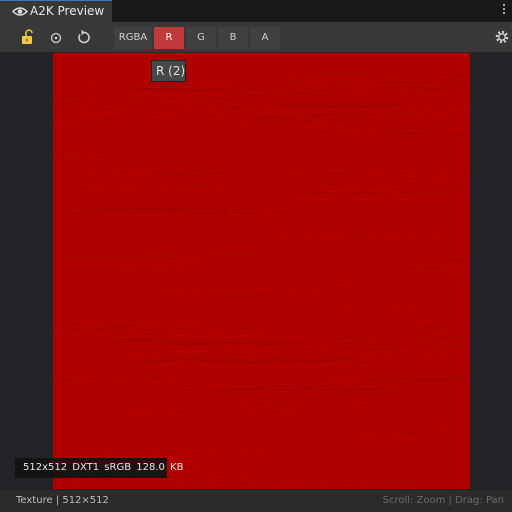 Image resolution: width=512 pixels, height=512 pixels. Describe the element at coordinates (168, 71) in the screenshot. I see `channel-tooltip: R (2)` at that location.